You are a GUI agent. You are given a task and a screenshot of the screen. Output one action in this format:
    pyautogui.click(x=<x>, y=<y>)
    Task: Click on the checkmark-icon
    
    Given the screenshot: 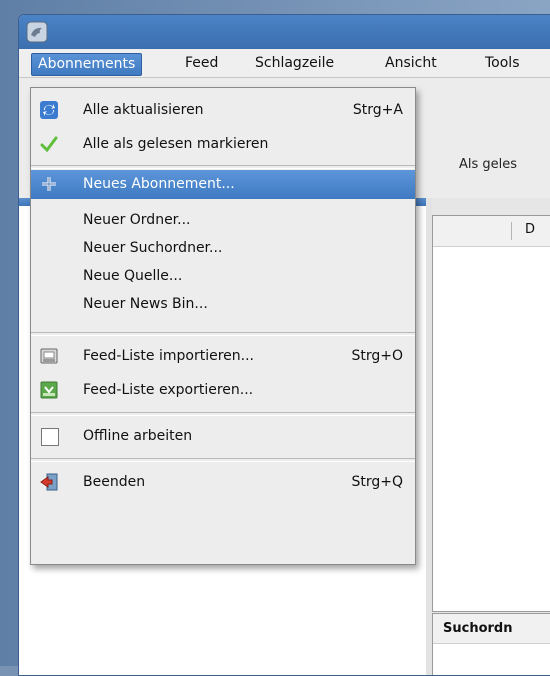 What is the action you would take?
    pyautogui.click(x=49, y=144)
    